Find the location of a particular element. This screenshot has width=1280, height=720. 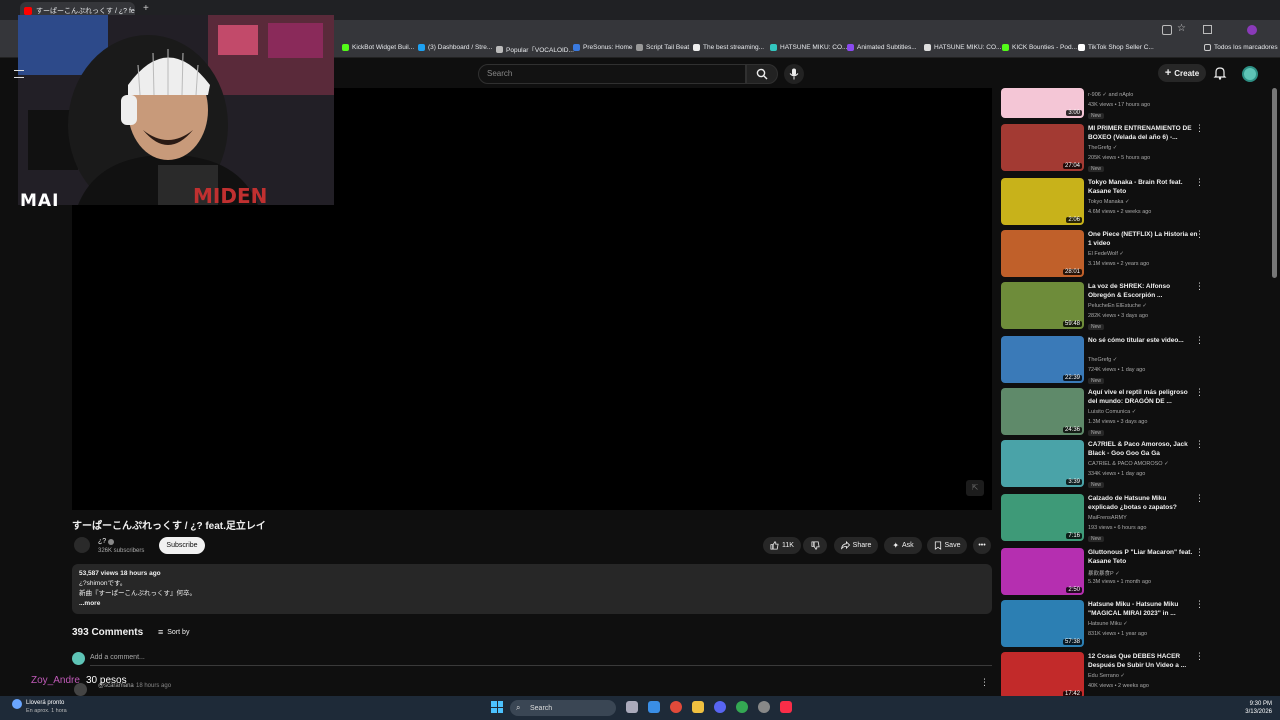

windows-start-icon is located at coordinates (497, 707).